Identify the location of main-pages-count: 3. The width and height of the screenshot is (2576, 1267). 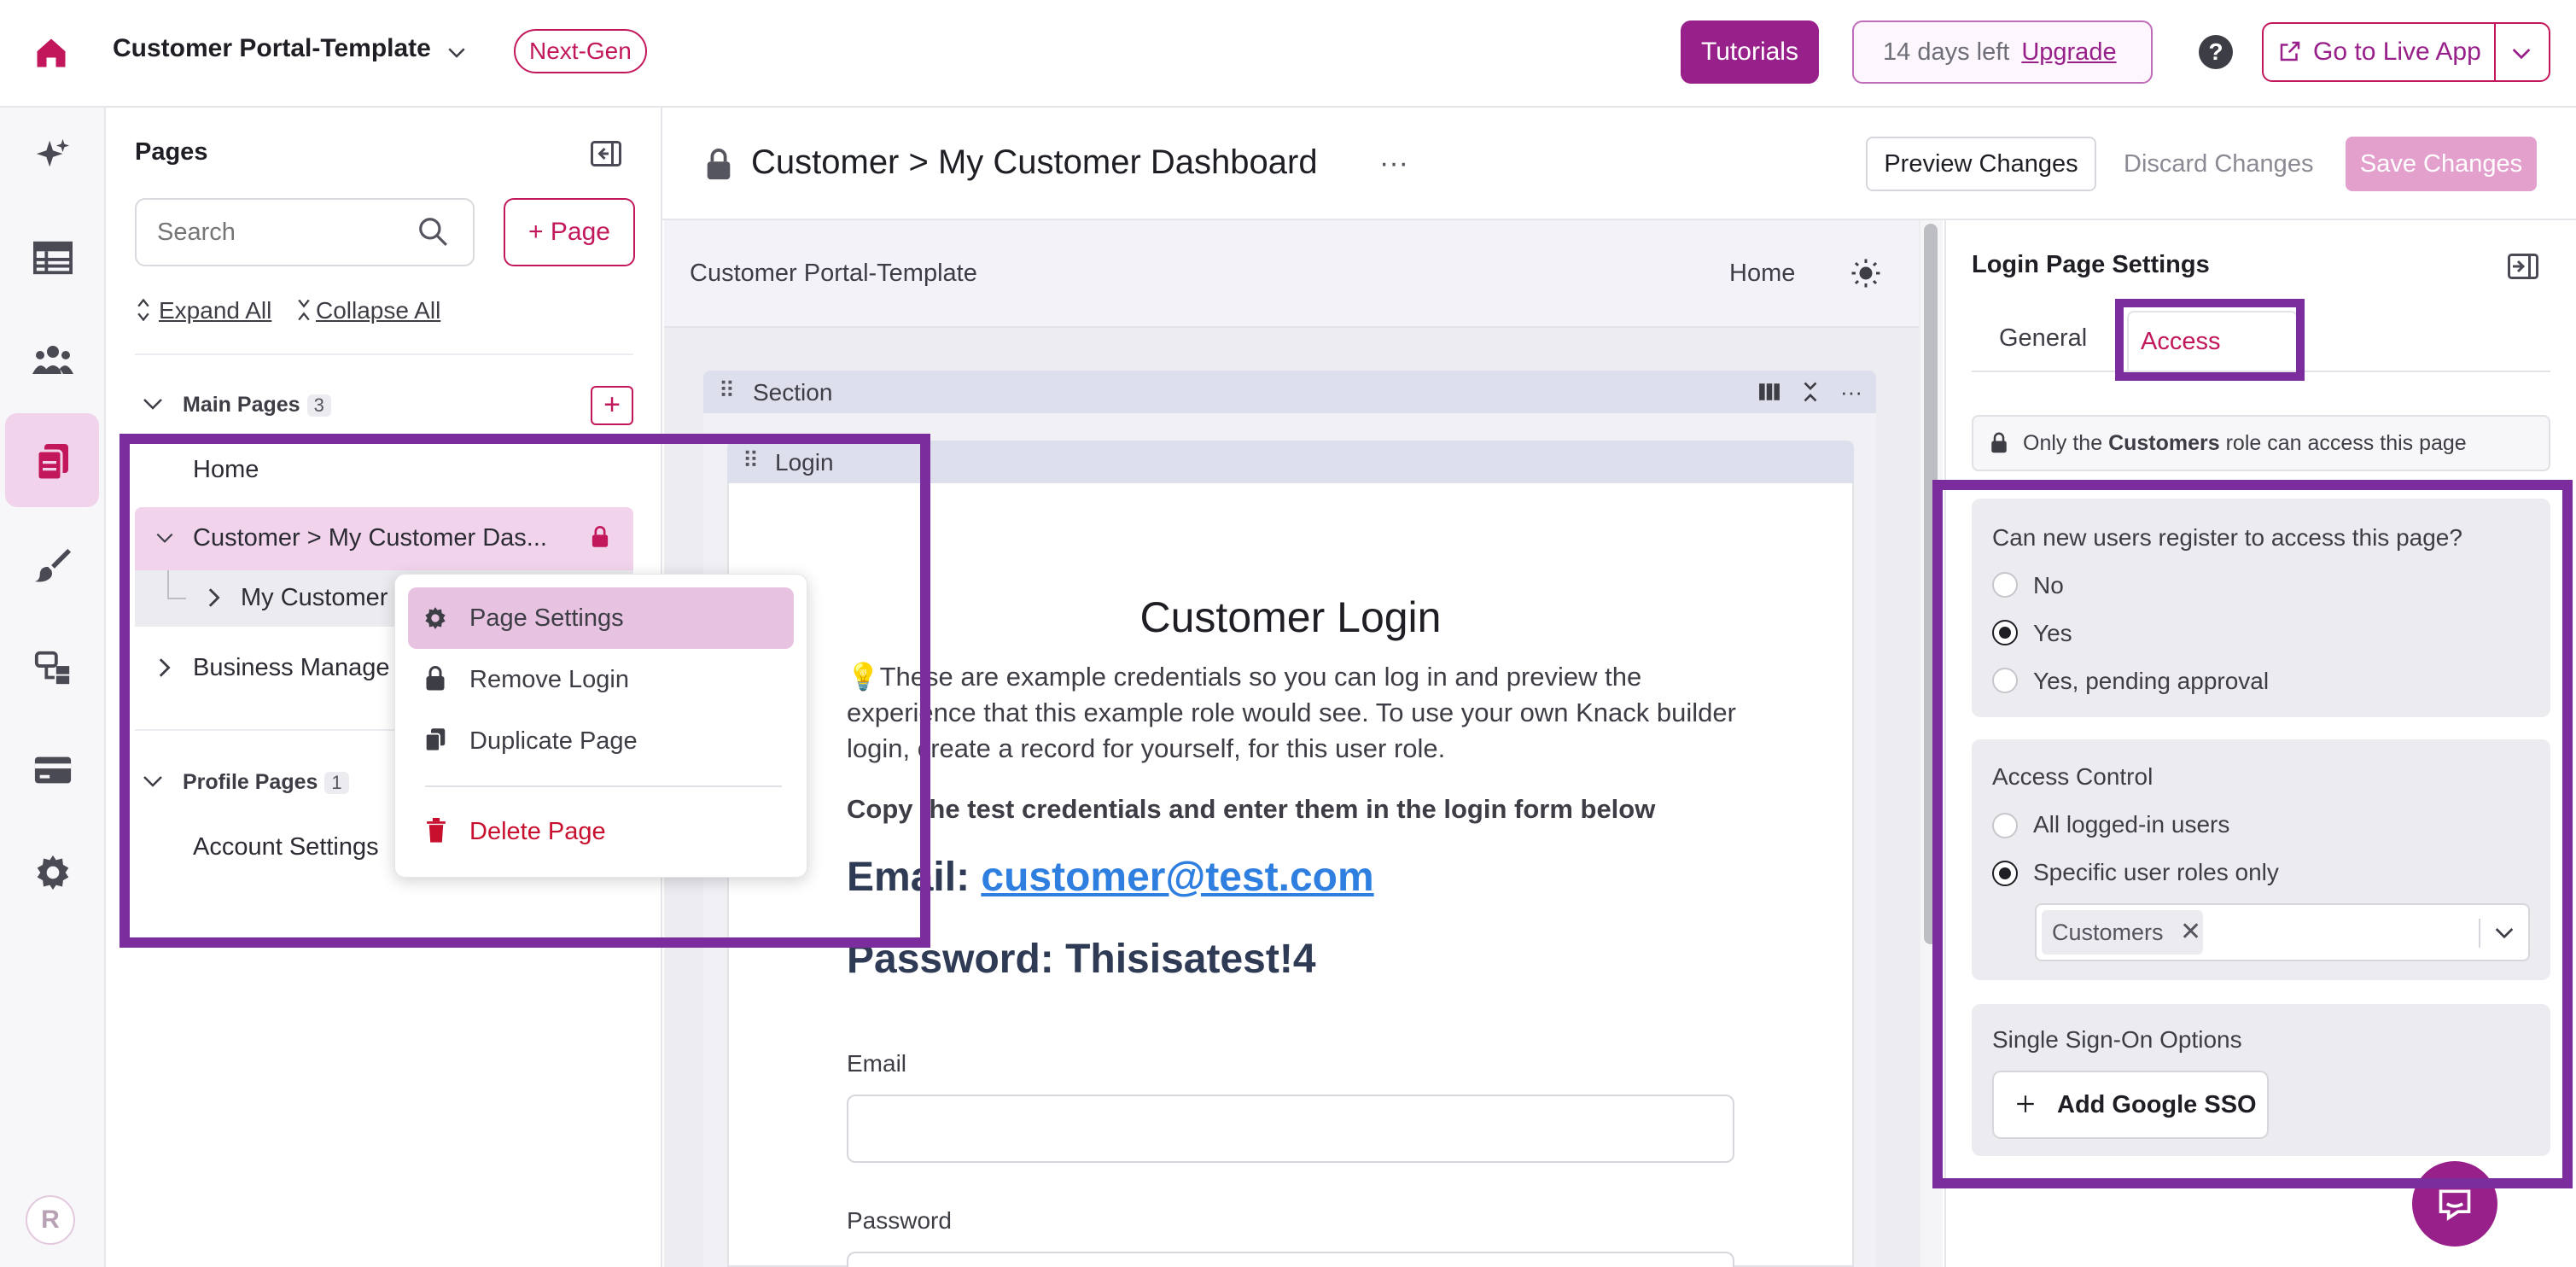
(318, 405).